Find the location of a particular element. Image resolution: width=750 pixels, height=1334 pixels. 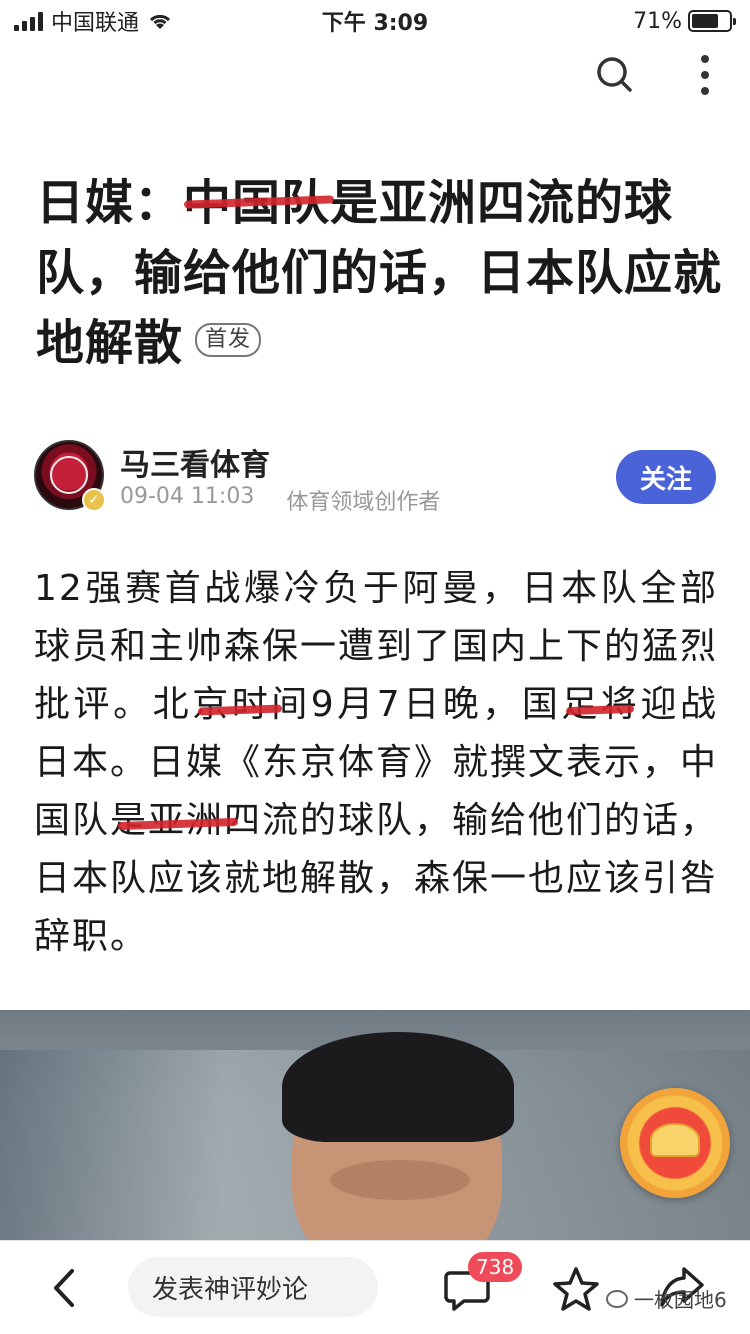

wifi-icon is located at coordinates (160, 21).